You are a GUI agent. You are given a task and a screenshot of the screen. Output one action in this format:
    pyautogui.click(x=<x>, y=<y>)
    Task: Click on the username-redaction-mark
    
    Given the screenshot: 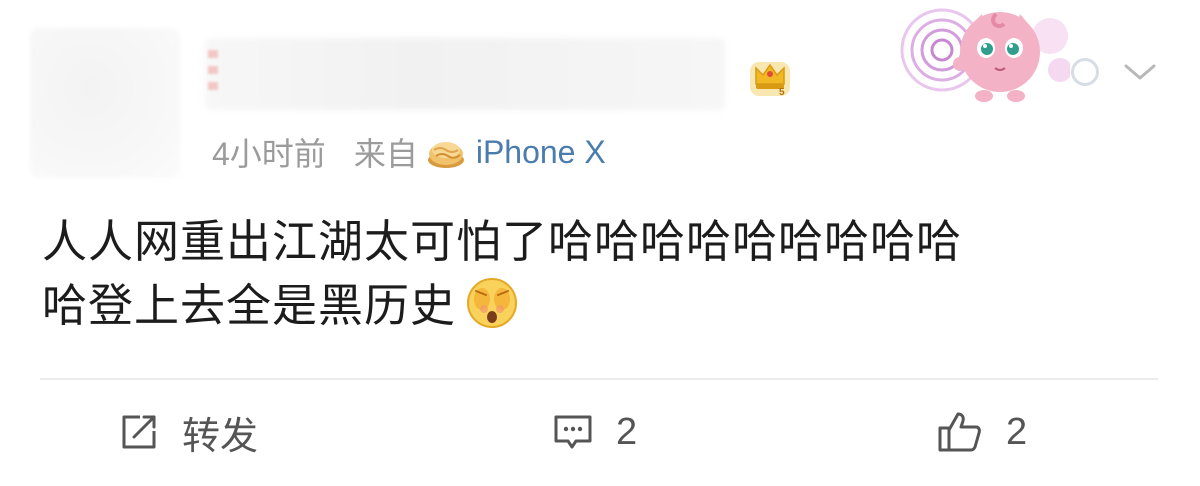 What is the action you would take?
    pyautogui.click(x=213, y=73)
    